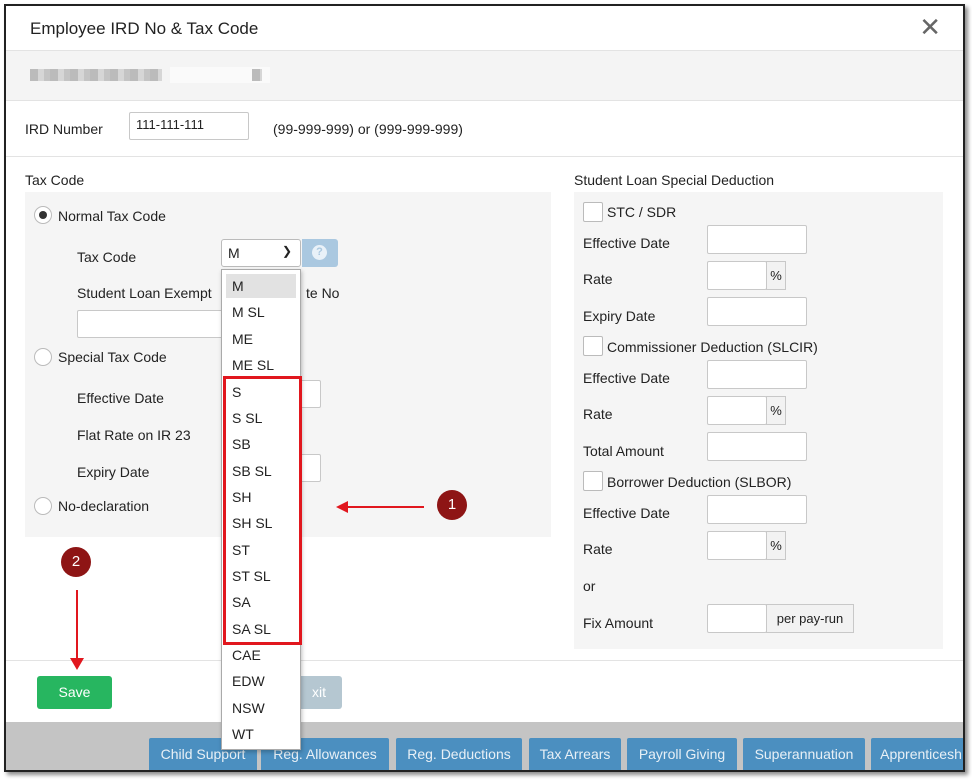  What do you see at coordinates (261, 655) in the screenshot?
I see `option-cae: CAE` at bounding box center [261, 655].